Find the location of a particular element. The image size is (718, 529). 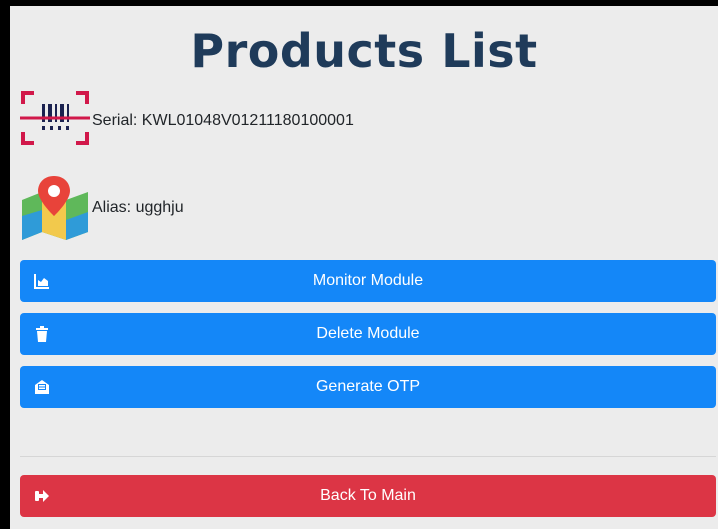

serial-row: Serial: KWL01048V01211180100001 is located at coordinates (187, 120).